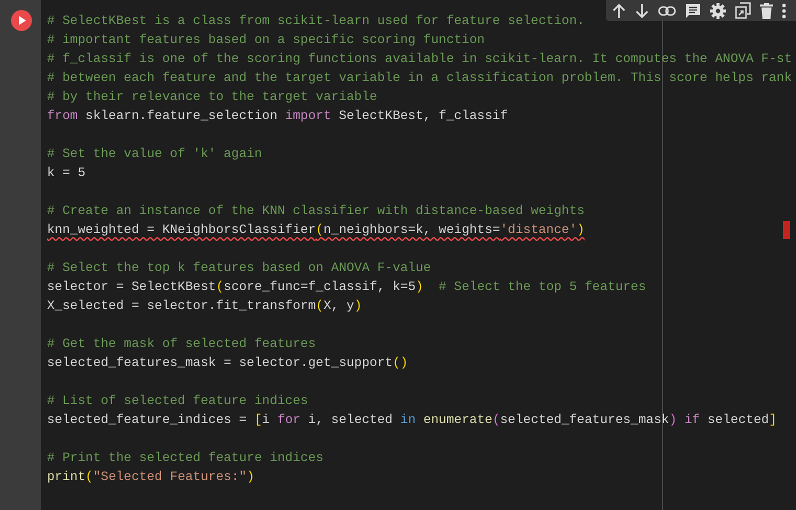 The image size is (796, 510). Describe the element at coordinates (316, 230) in the screenshot. I see `code-line: knn_weighted = KNeighborsClassifier(n_neighbors=k, weights='distance')` at that location.